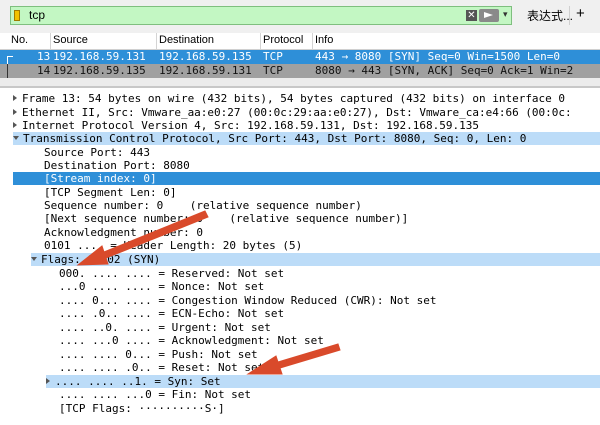  What do you see at coordinates (505, 14) in the screenshot?
I see `filter-history-dropdown-icon: ▾` at bounding box center [505, 14].